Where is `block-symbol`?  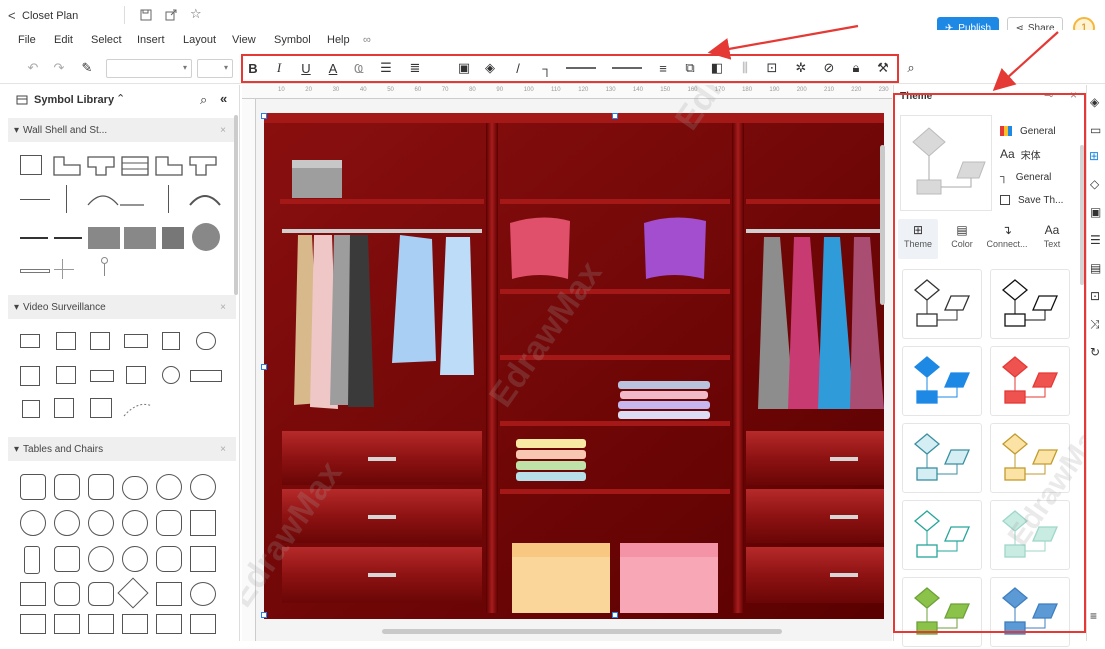
block-symbol is located at coordinates (140, 238).